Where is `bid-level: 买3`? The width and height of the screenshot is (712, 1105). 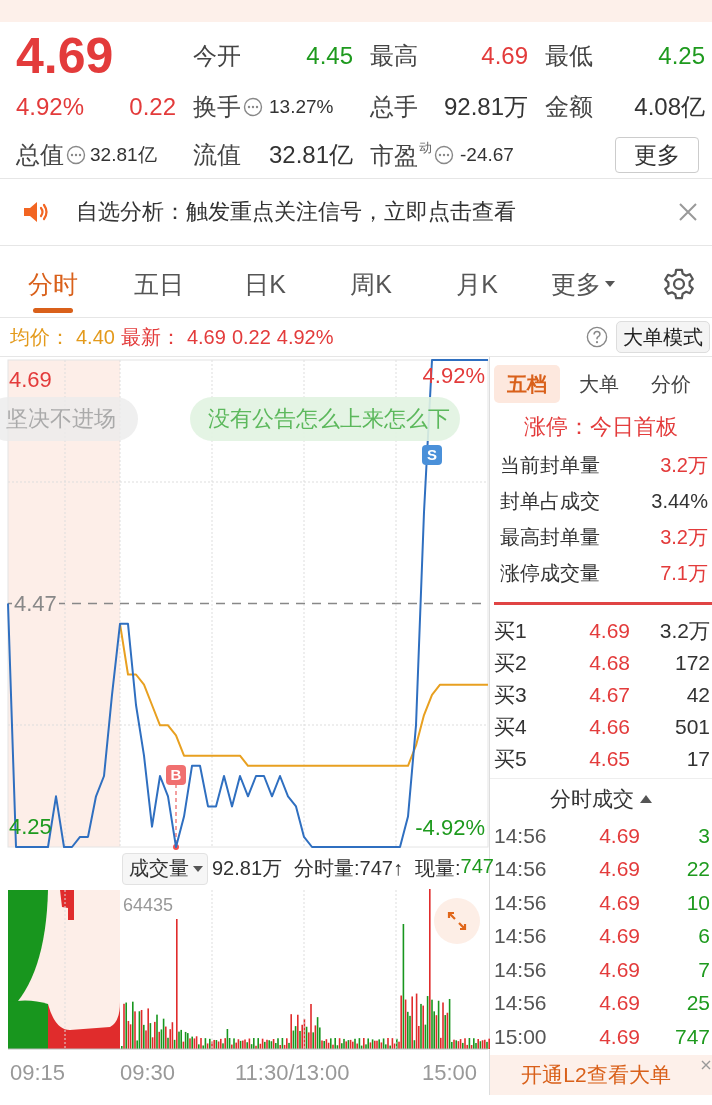 bid-level: 买3 is located at coordinates (510, 695).